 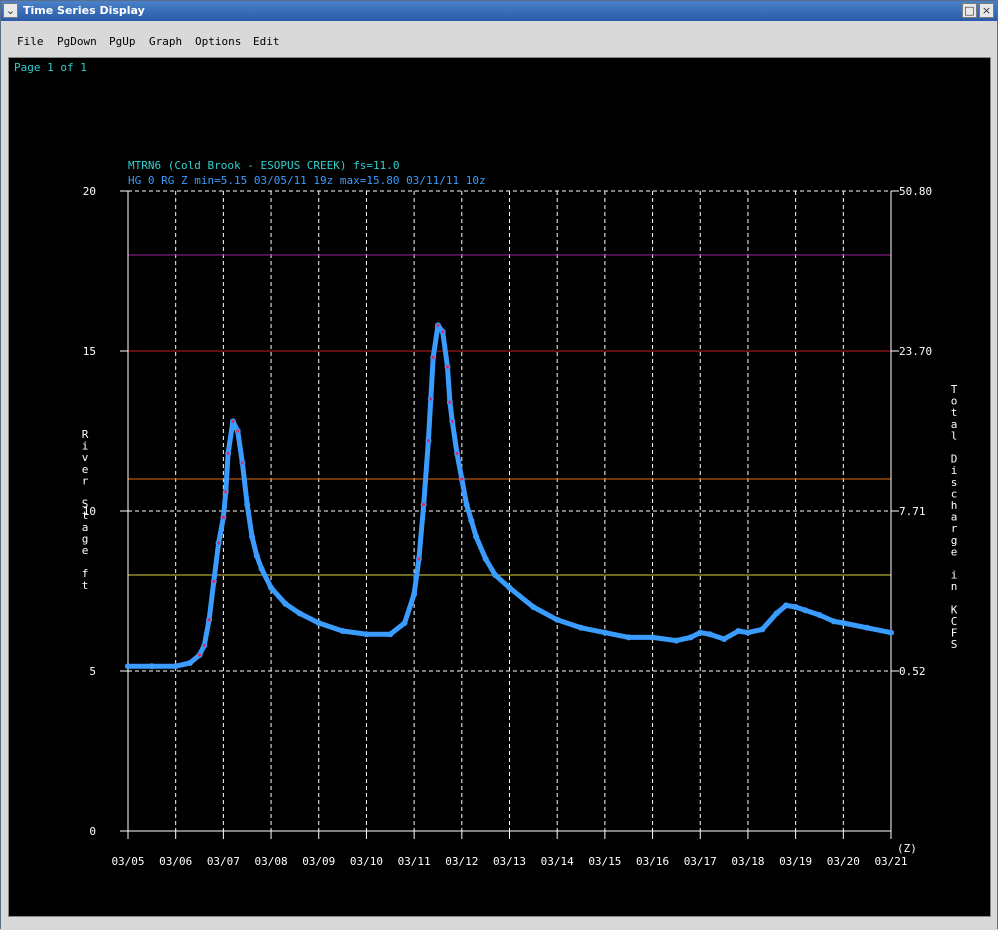 What do you see at coordinates (89, 191) in the screenshot?
I see `y-tick-label: 20` at bounding box center [89, 191].